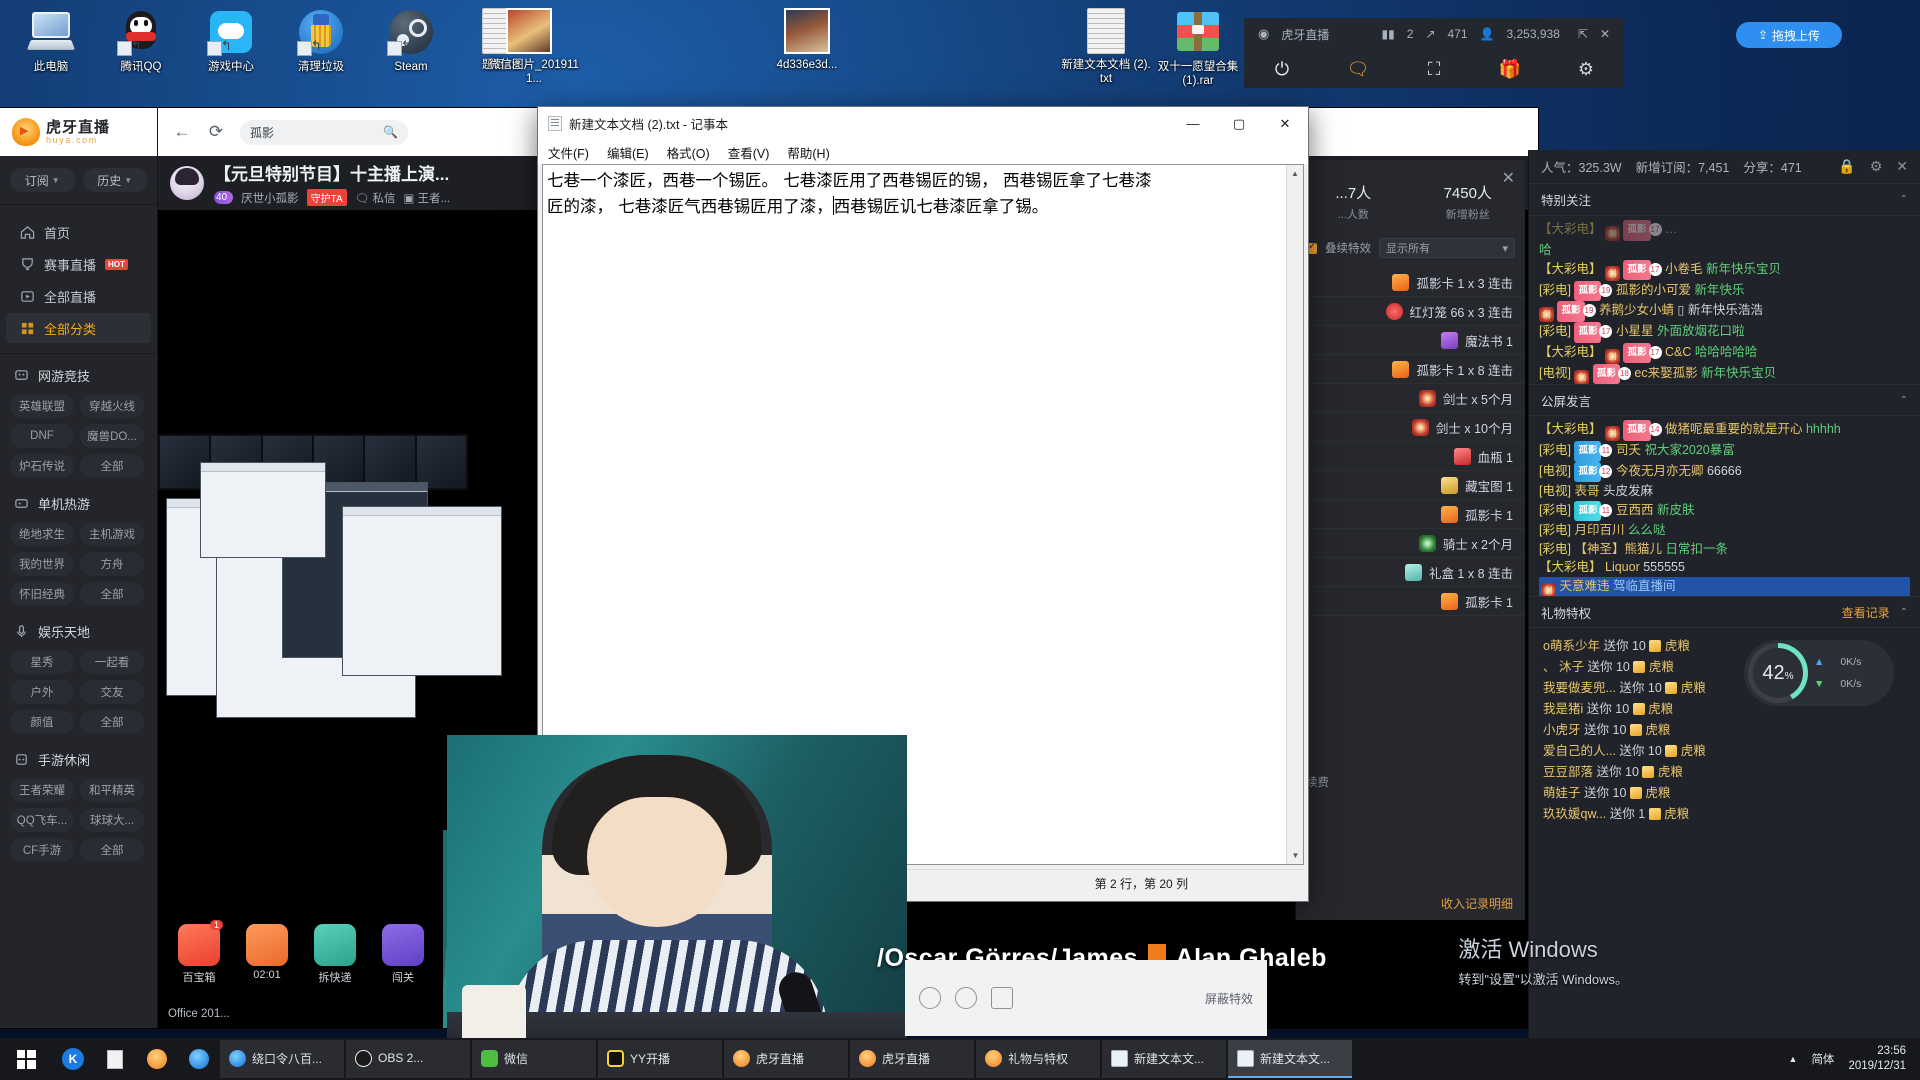  I want to click on font-icon, so click(1002, 998).